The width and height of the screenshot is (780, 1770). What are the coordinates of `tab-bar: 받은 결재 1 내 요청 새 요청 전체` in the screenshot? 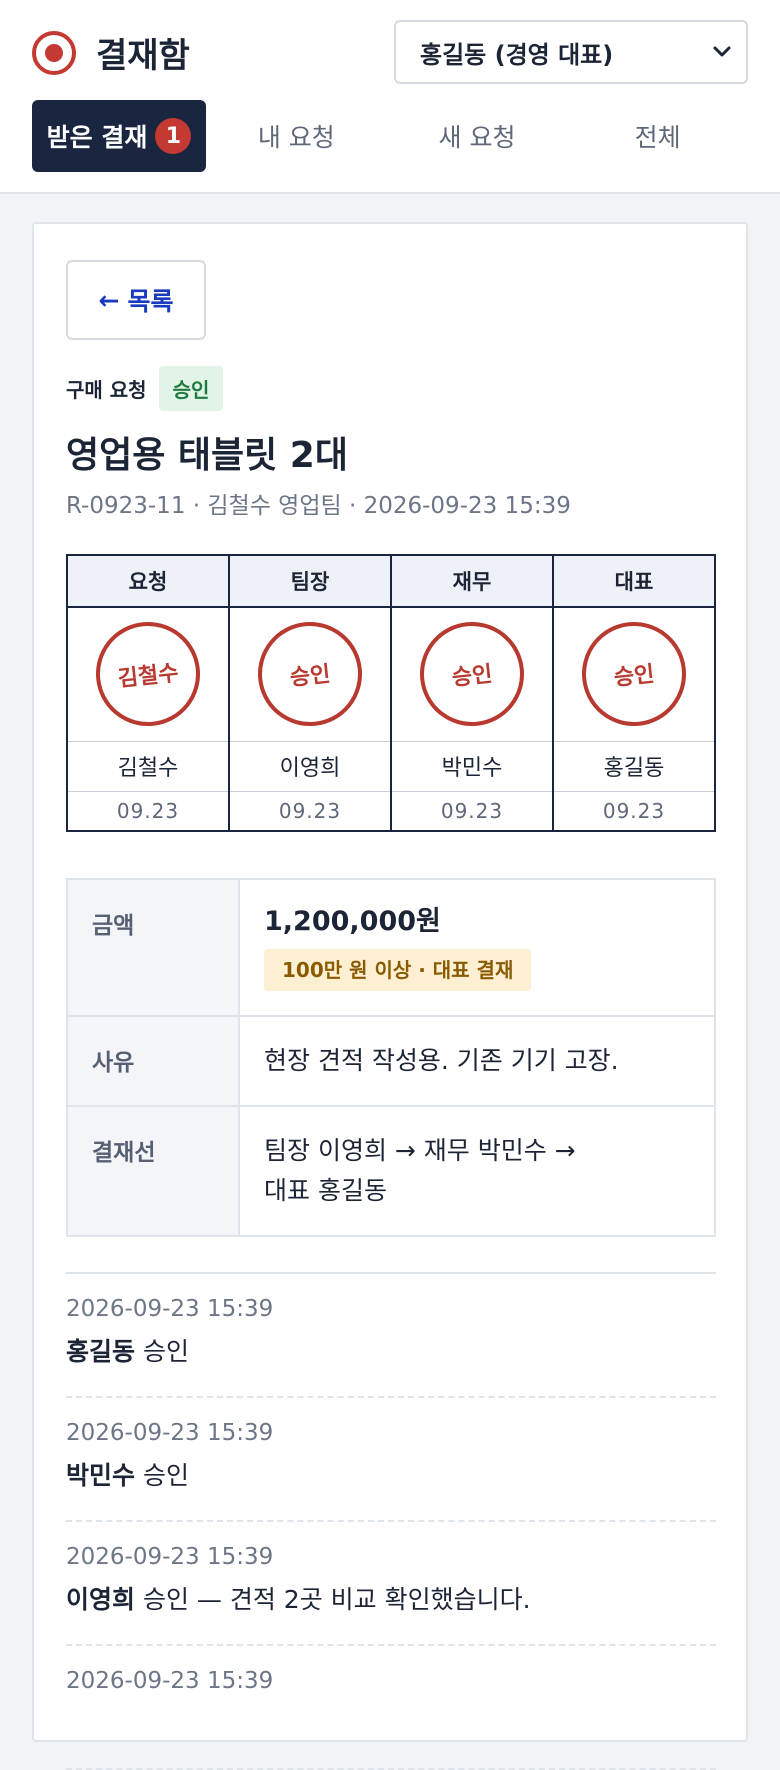 It's located at (390, 136).